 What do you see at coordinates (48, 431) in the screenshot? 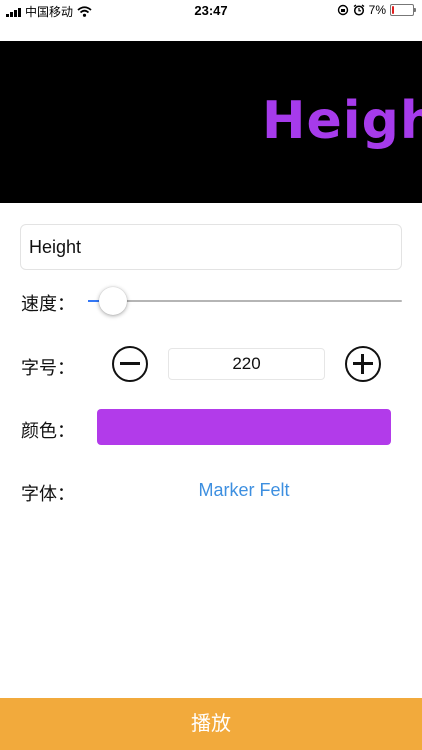
I see `color-label: 颜色：` at bounding box center [48, 431].